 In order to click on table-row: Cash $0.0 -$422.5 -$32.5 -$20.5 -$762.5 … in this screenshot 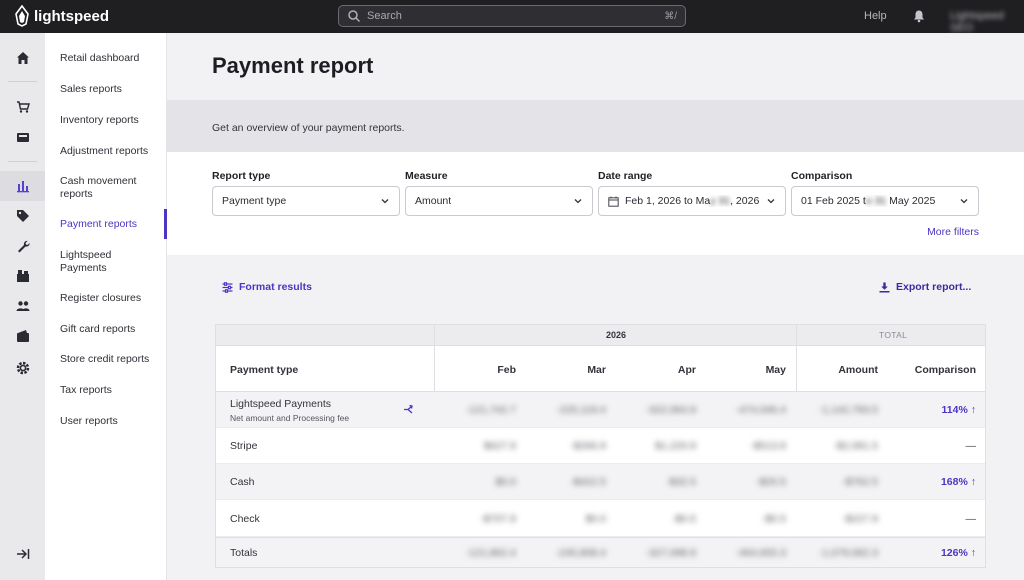, I will do `click(600, 482)`.